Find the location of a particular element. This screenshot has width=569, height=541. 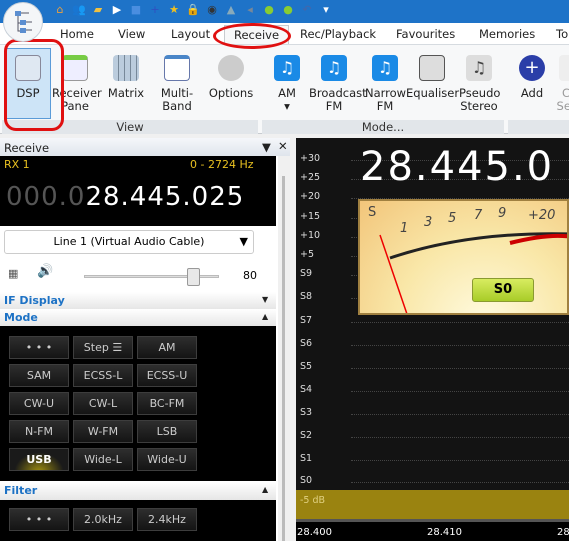

group-label-partial is located at coordinates (538, 127).